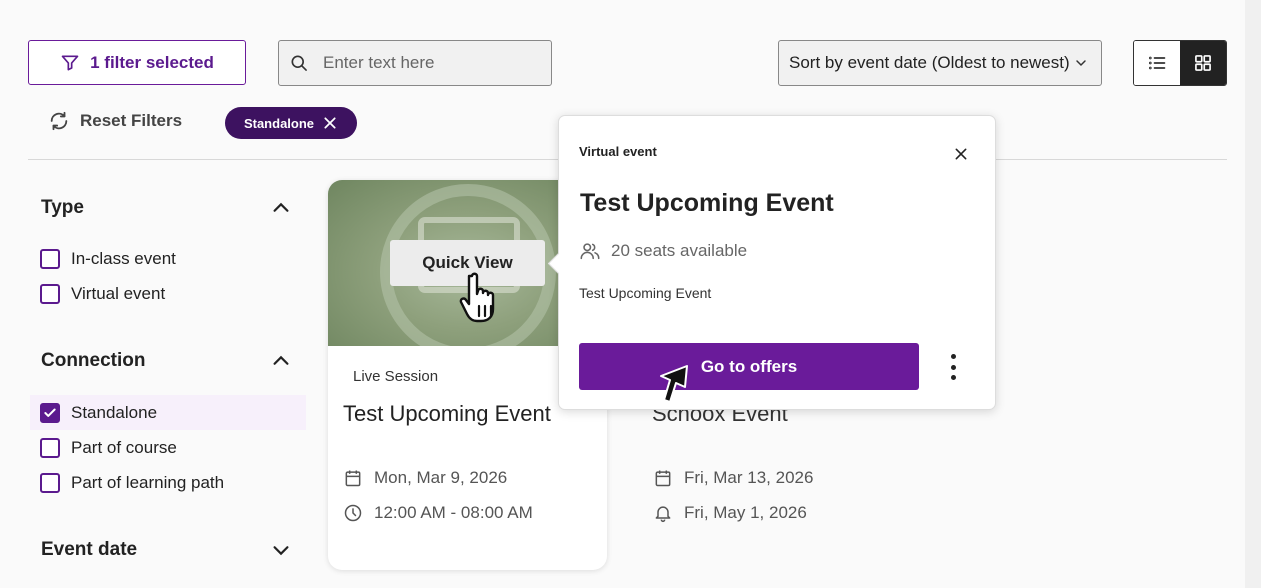  Describe the element at coordinates (428, 63) in the screenshot. I see `search-input` at that location.